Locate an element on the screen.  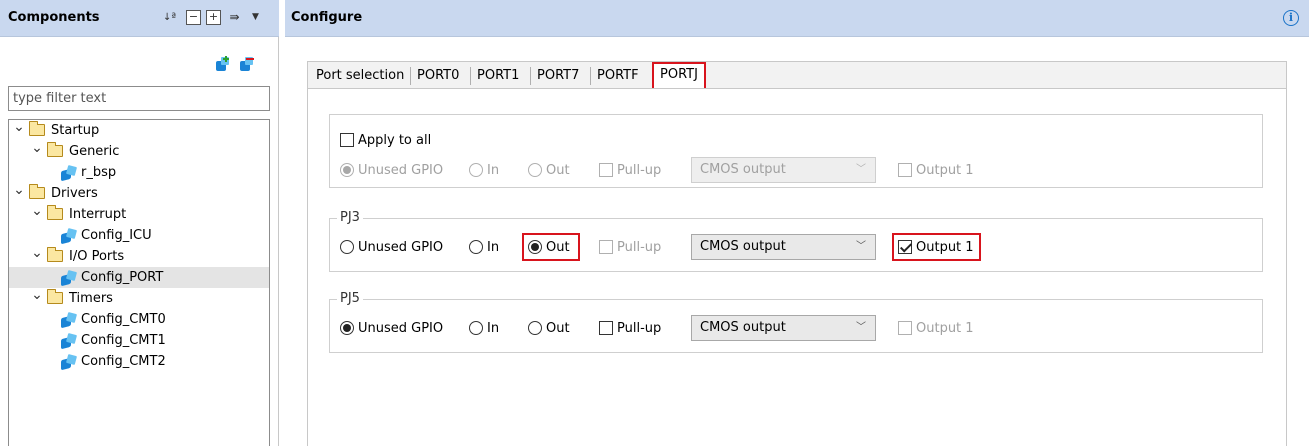
pj5-output1-checkbox: Output 1 is located at coordinates (936, 329).